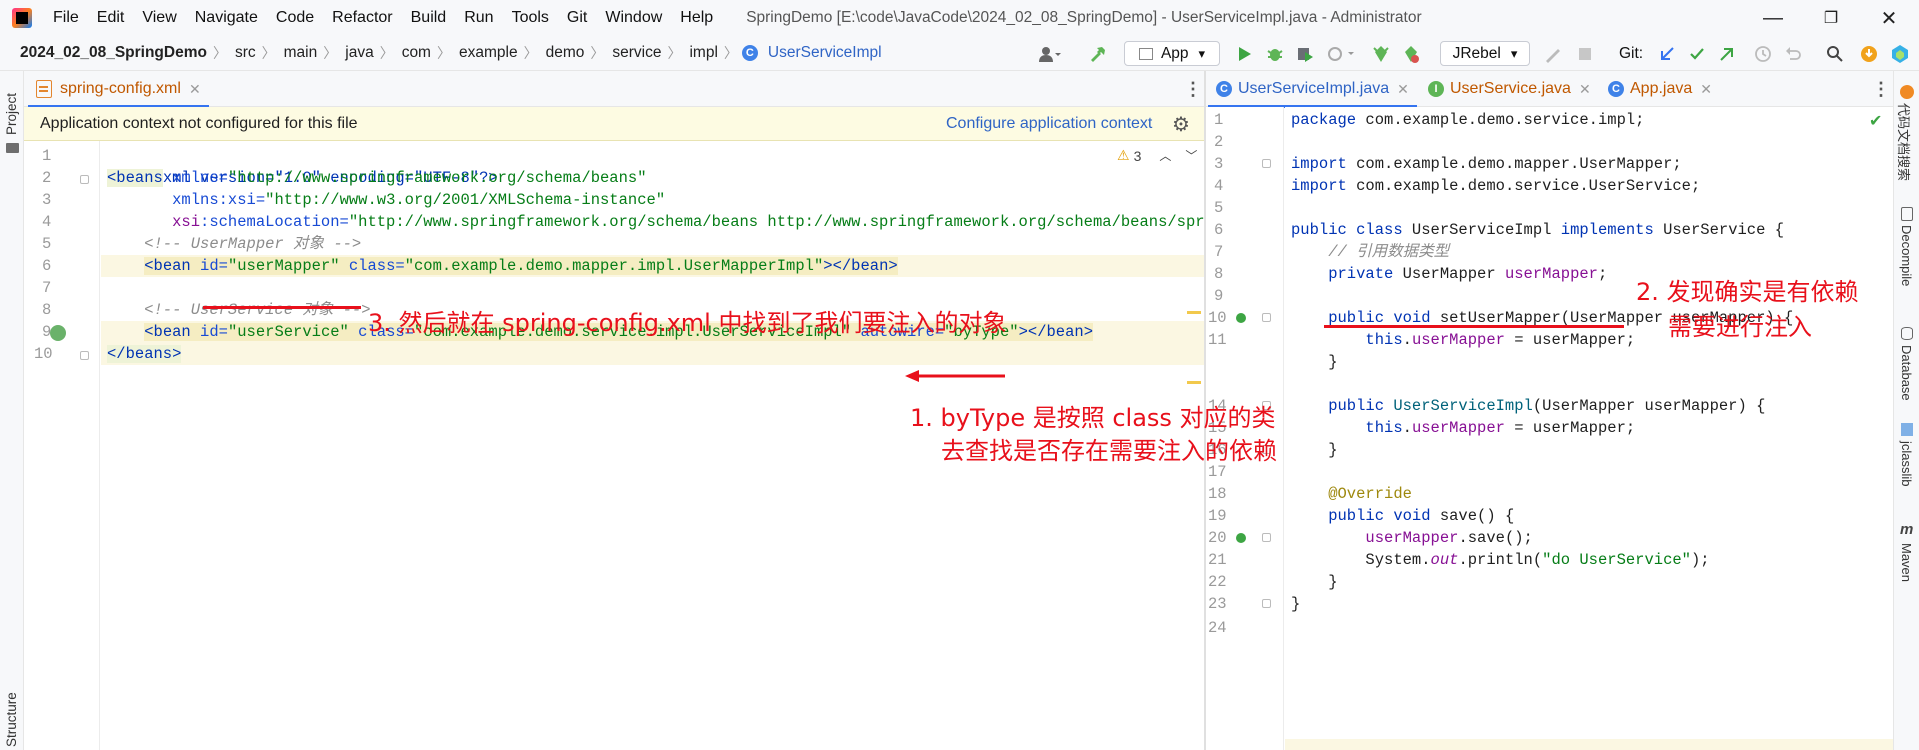 Image resolution: width=1919 pixels, height=750 pixels. I want to click on history-icon, so click(1763, 53).